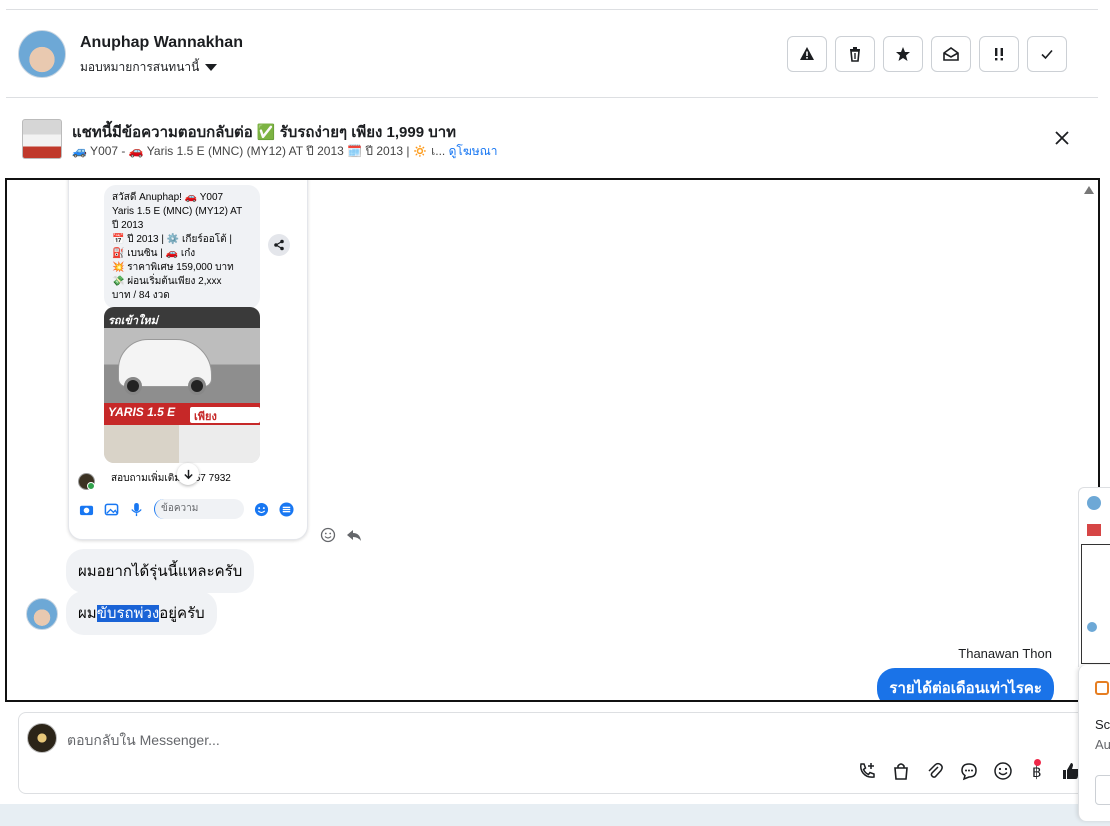  I want to click on react-emoji-icon, so click(328, 535).